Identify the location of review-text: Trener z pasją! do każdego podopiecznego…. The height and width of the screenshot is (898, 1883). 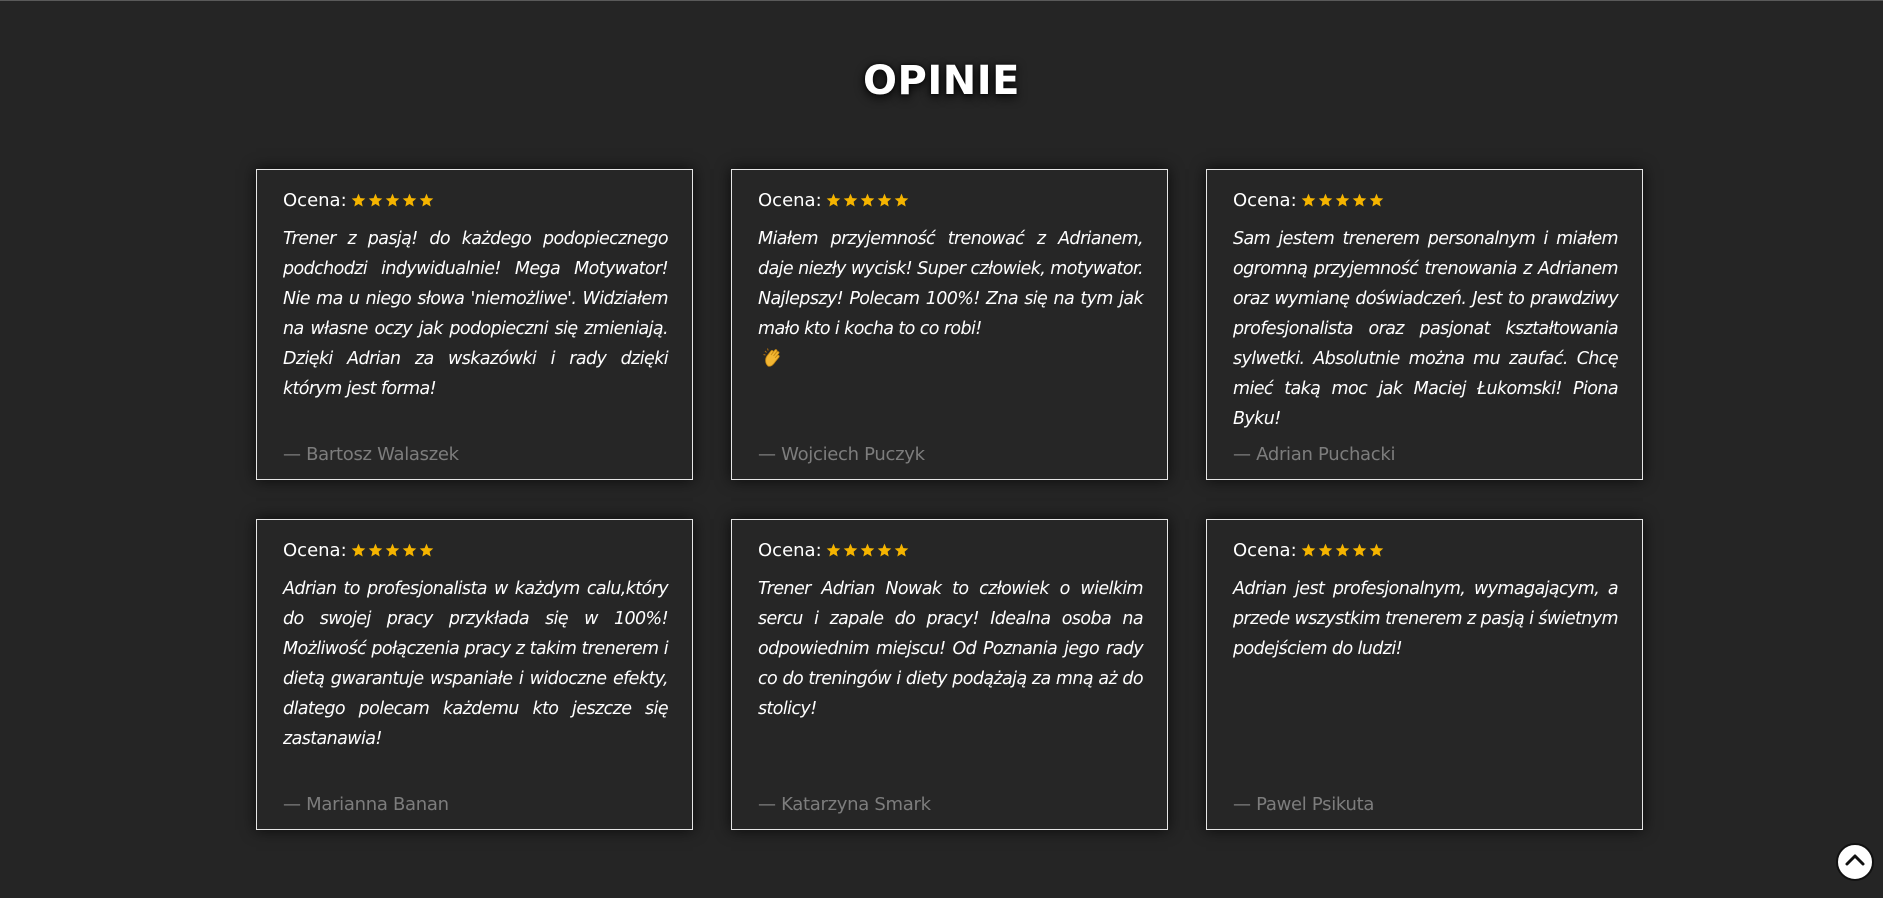
(476, 314).